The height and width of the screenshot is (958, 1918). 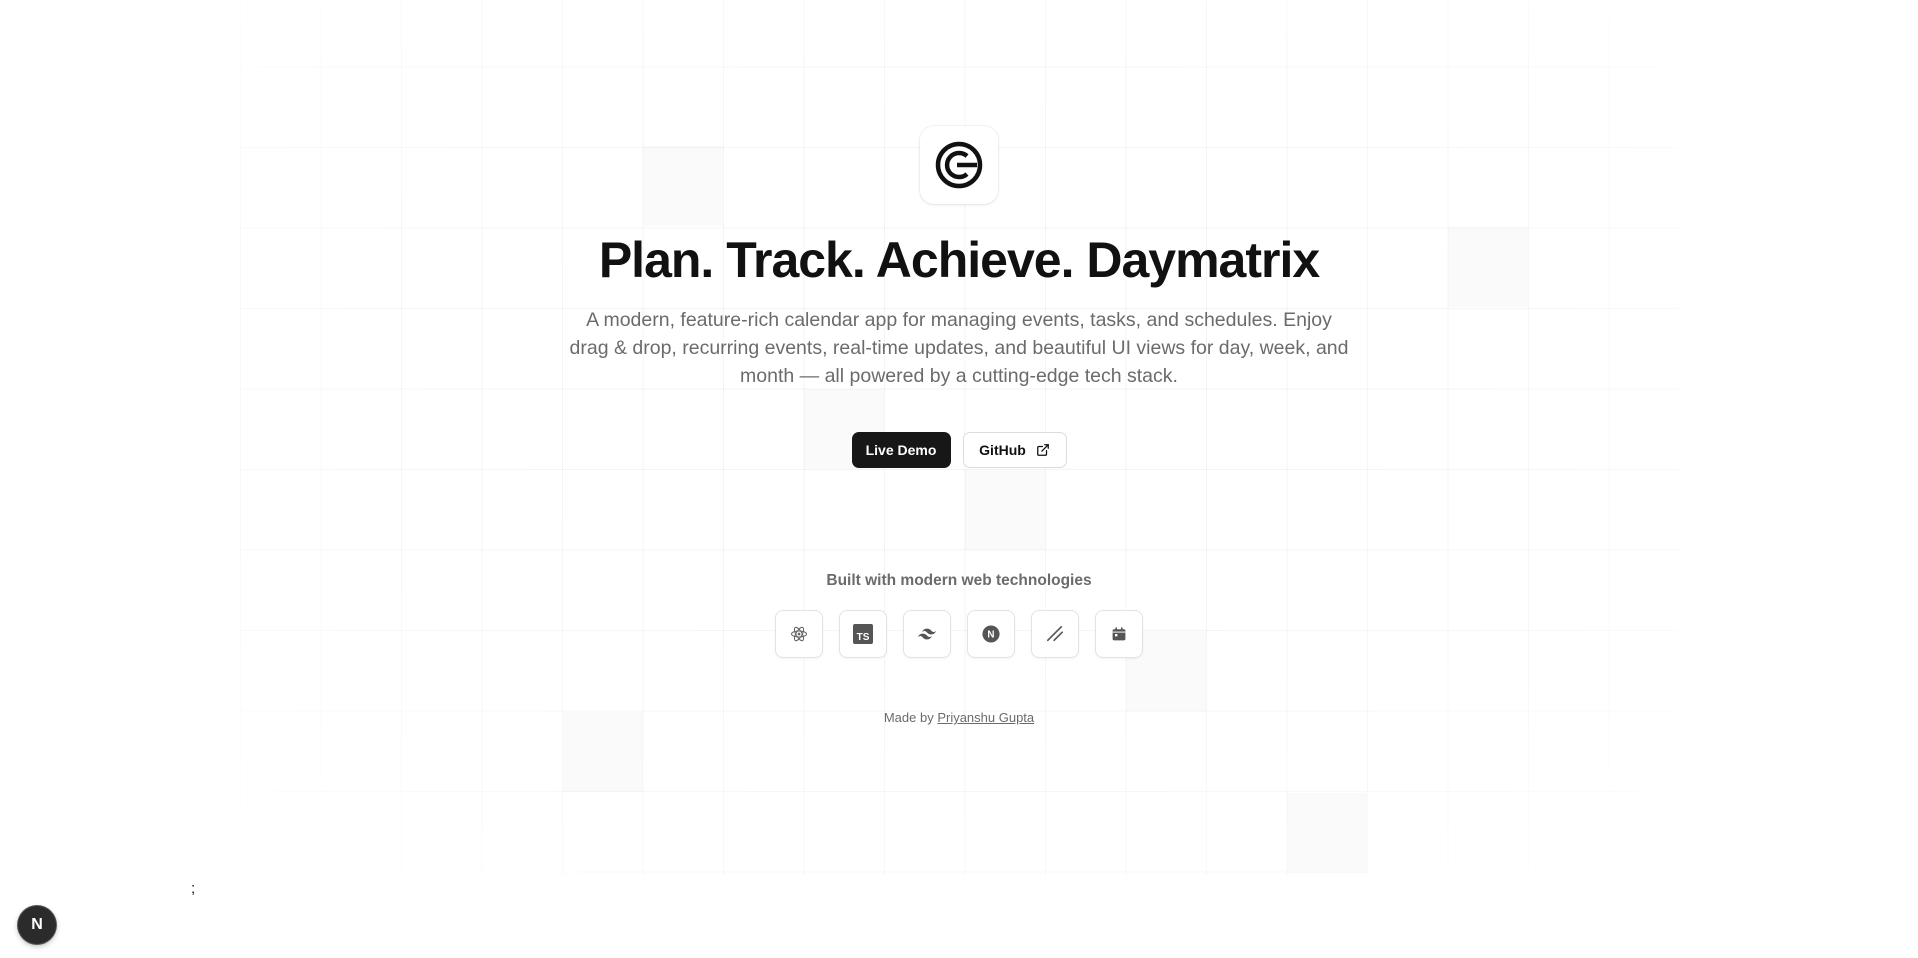 What do you see at coordinates (1002, 450) in the screenshot?
I see `github-label: GitHub` at bounding box center [1002, 450].